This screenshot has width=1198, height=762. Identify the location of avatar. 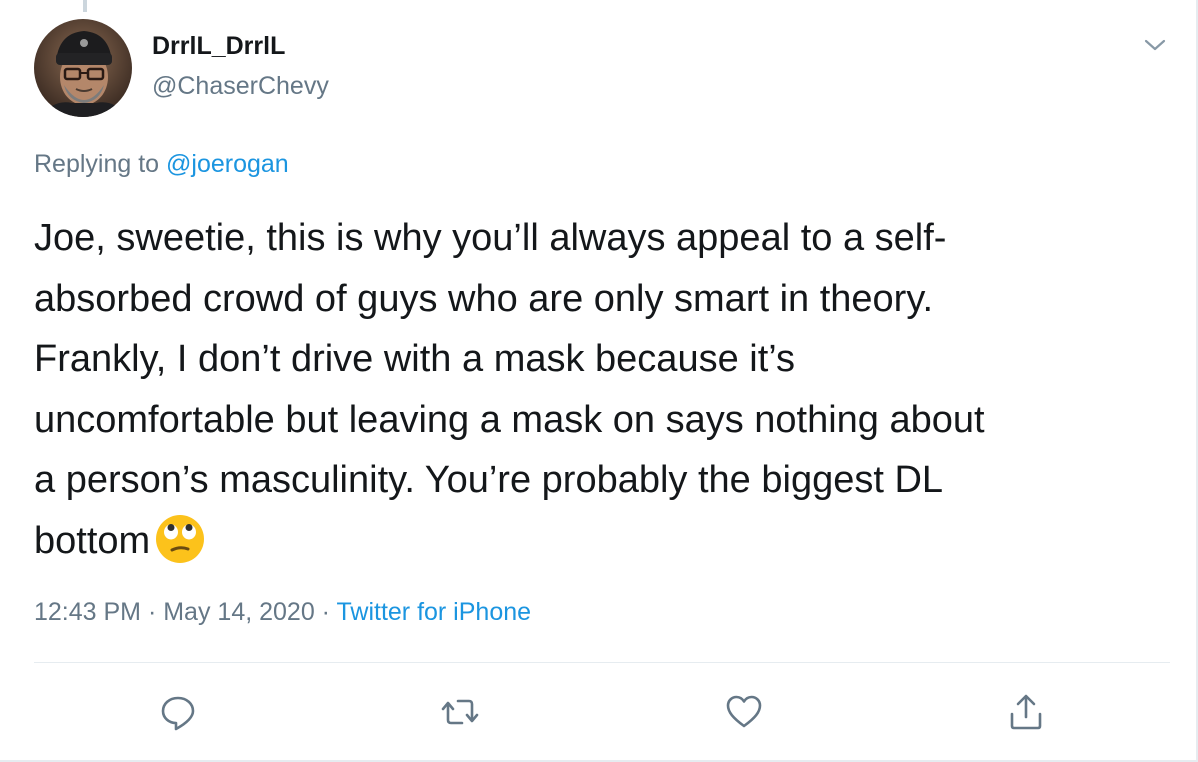
(83, 68).